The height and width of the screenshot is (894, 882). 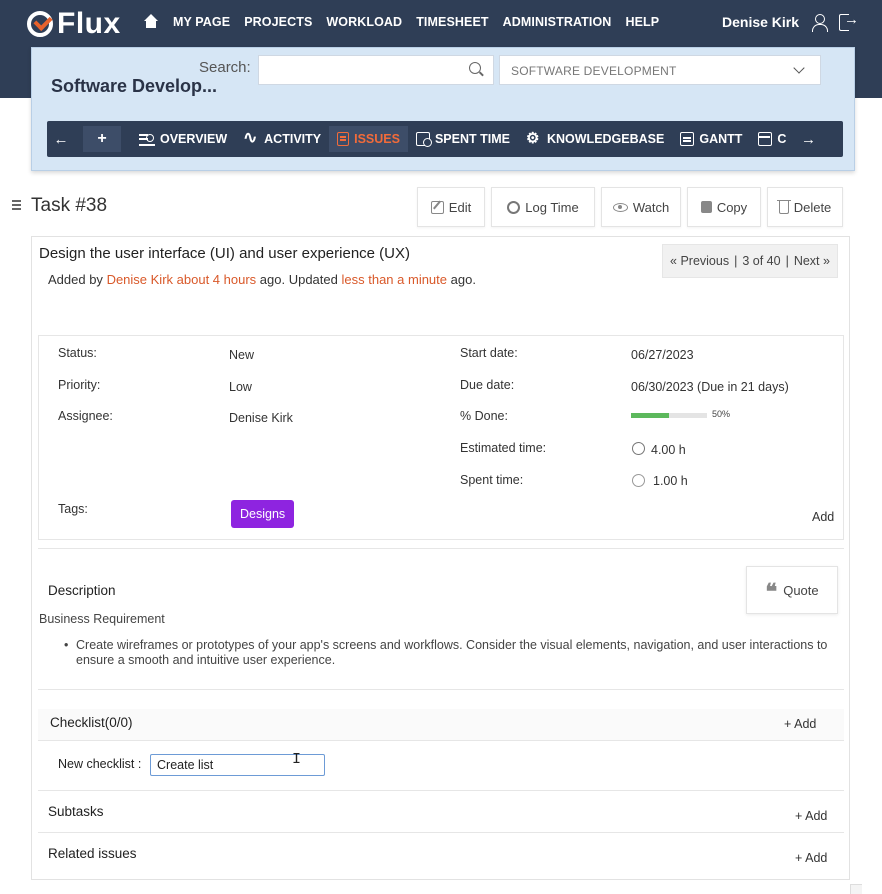 I want to click on log-time-button-label: Log Time, so click(x=552, y=207).